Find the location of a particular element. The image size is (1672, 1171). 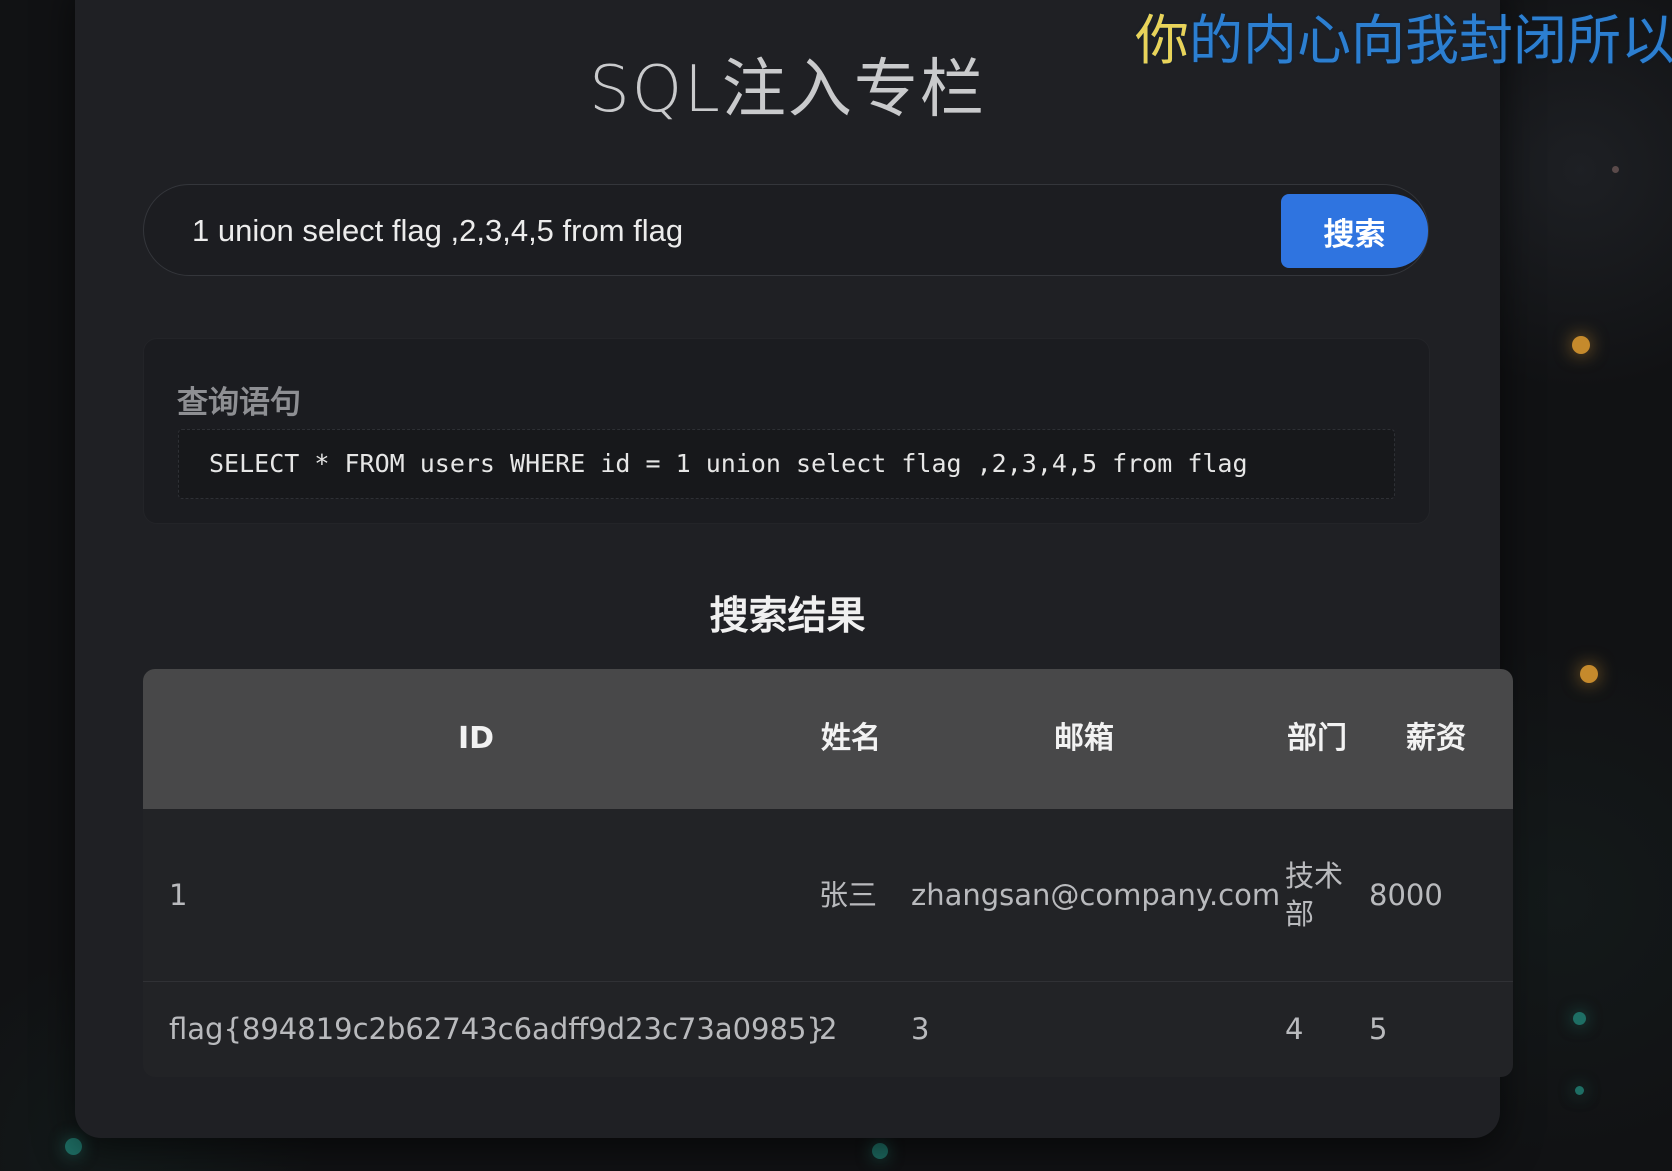

marquee-highlight: 你 is located at coordinates (1162, 40).